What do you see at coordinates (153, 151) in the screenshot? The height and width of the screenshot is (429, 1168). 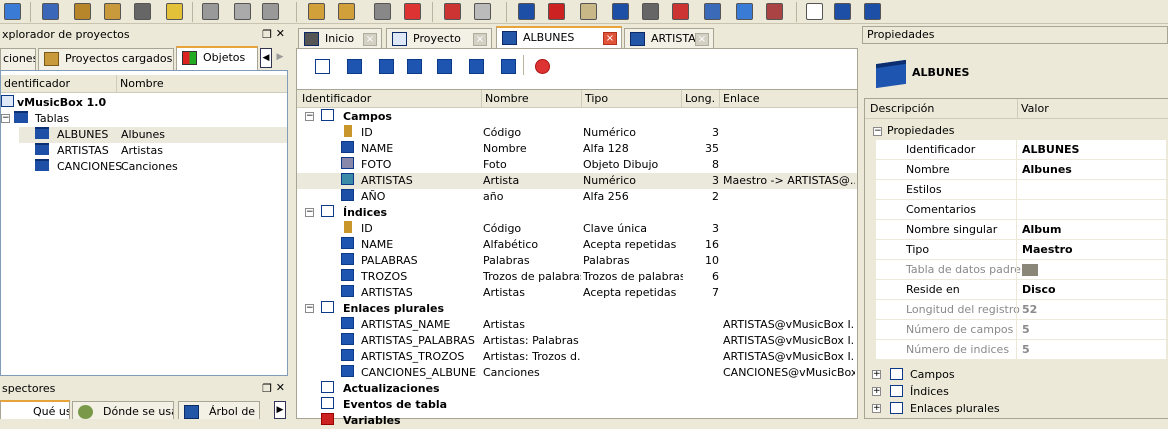 I see `tree-item: ARTISTAS Artistas` at bounding box center [153, 151].